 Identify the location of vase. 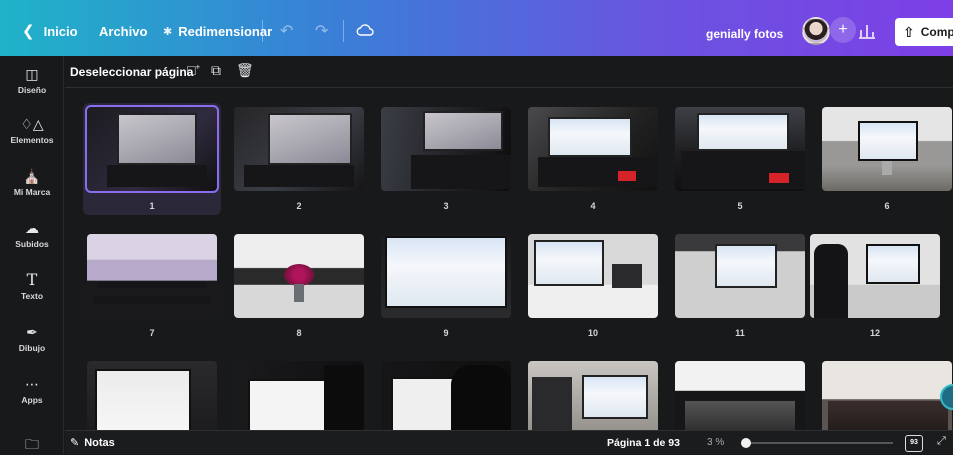
(299, 293).